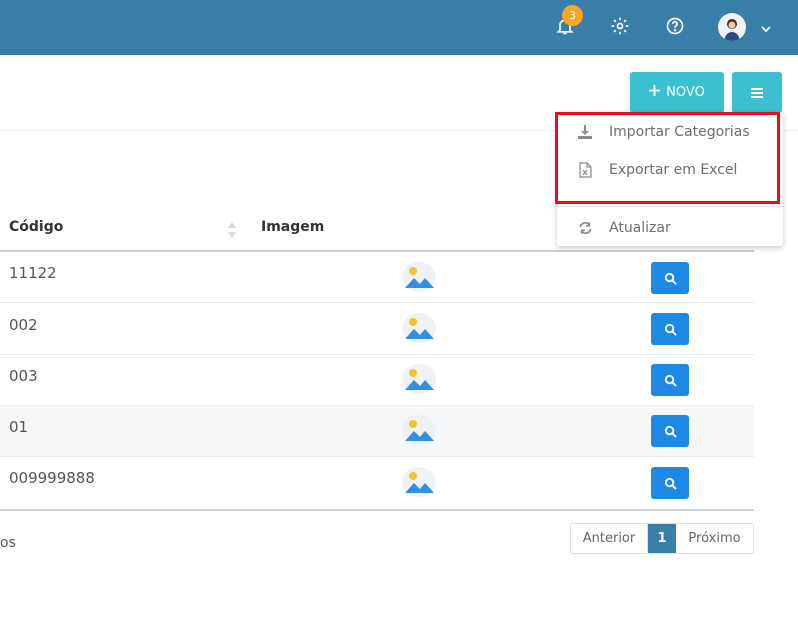  I want to click on table-row: 003, so click(377, 380).